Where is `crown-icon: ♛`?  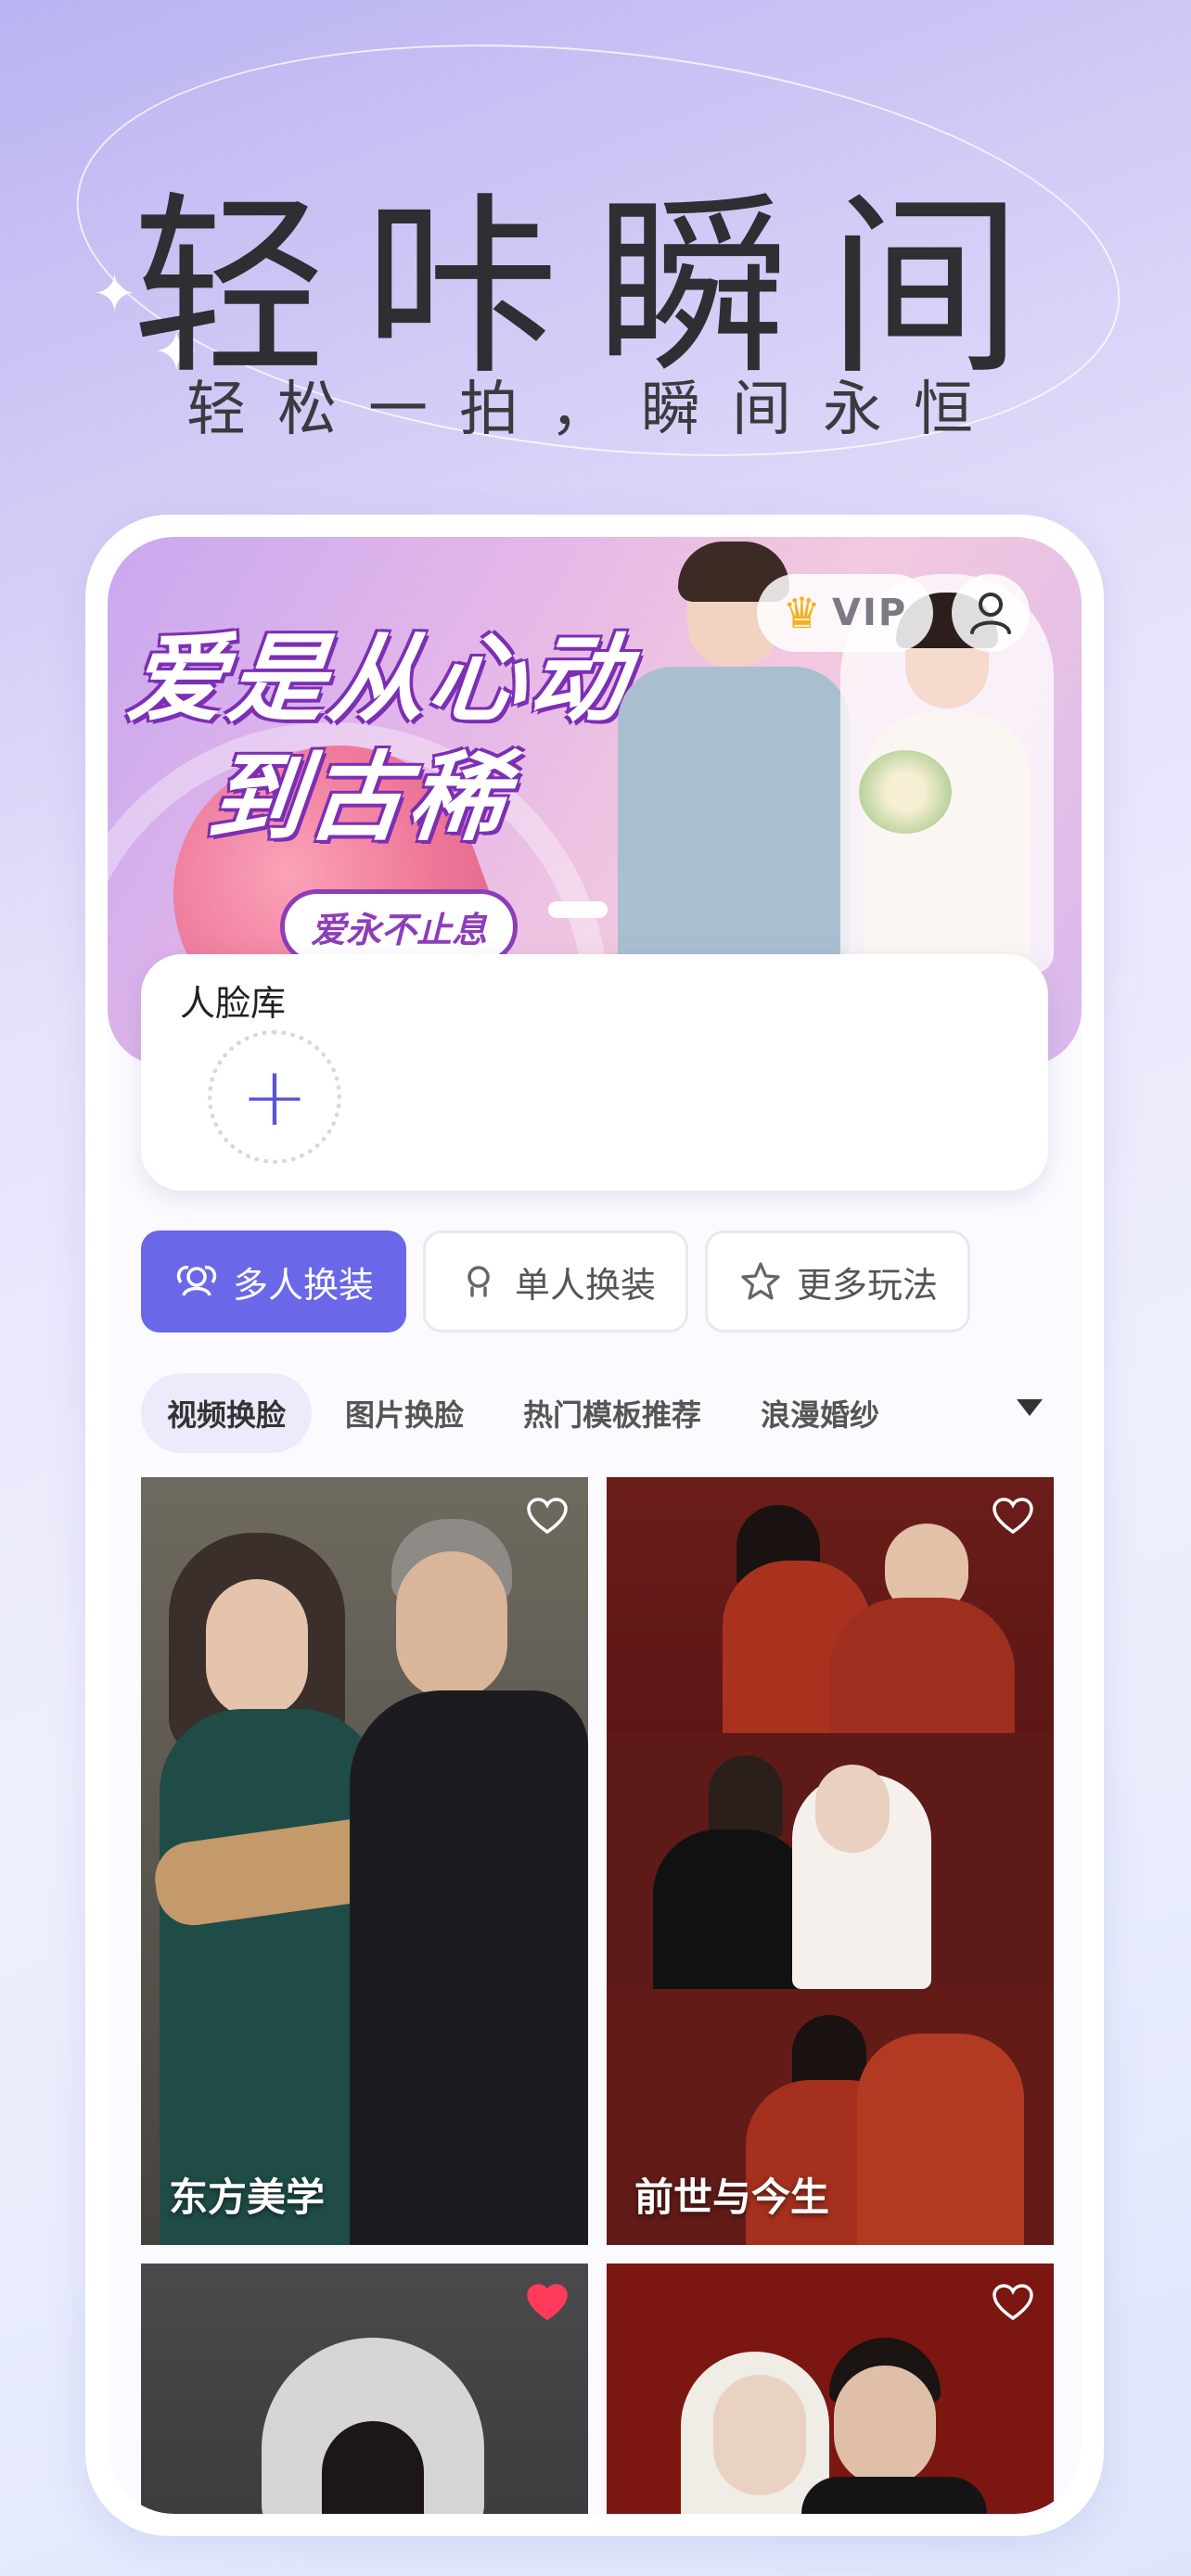 crown-icon: ♛ is located at coordinates (802, 613).